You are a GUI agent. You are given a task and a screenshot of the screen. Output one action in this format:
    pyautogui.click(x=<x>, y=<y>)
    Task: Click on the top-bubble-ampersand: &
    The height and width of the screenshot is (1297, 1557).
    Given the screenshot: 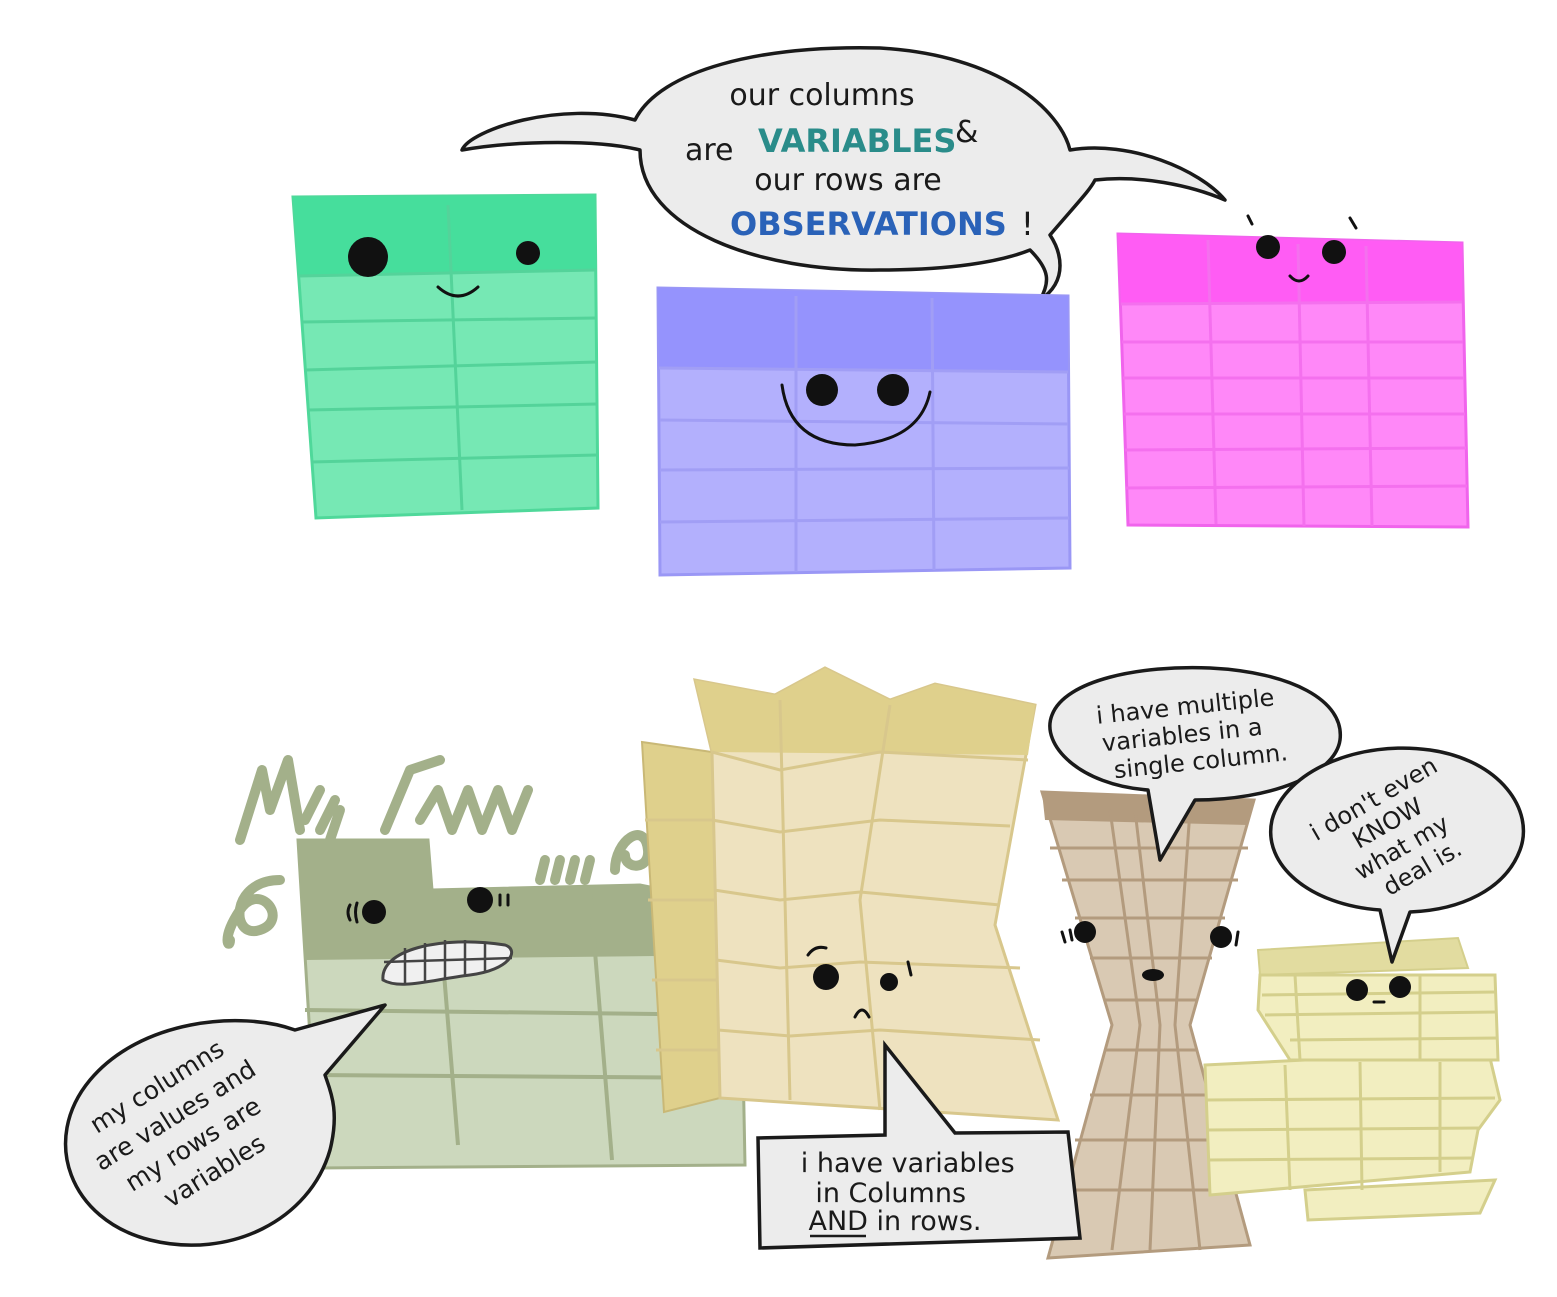 What is the action you would take?
    pyautogui.click(x=966, y=132)
    